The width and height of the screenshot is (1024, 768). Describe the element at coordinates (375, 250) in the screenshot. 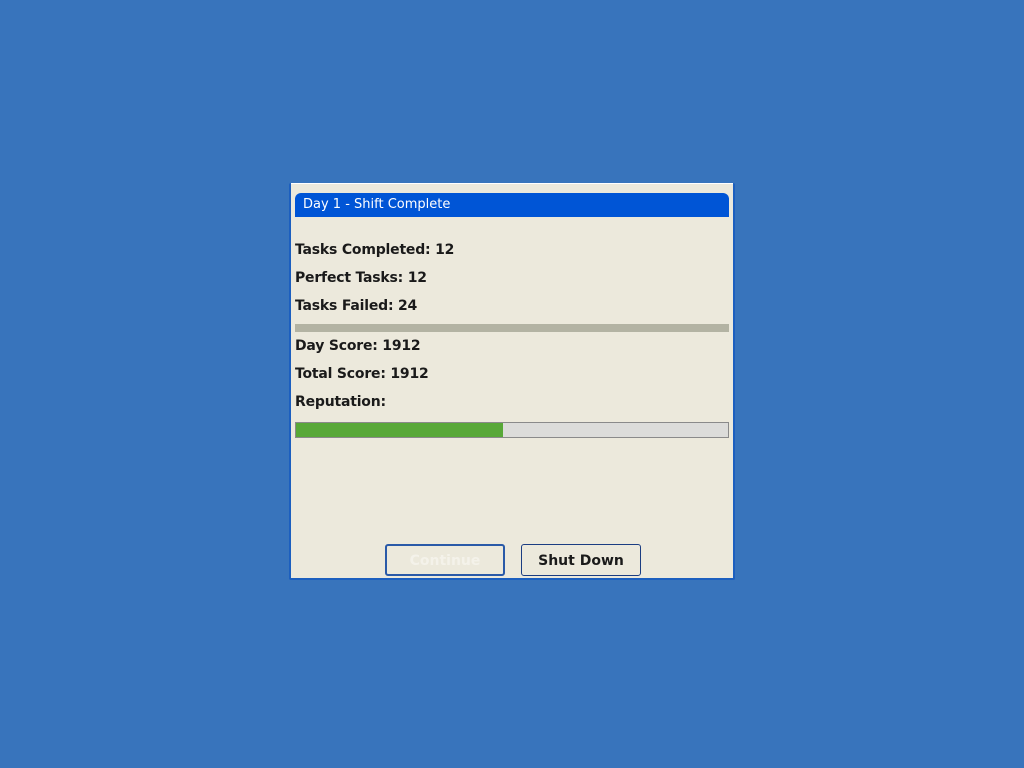

I see `tasks-completed-label: Tasks Completed: 12` at that location.